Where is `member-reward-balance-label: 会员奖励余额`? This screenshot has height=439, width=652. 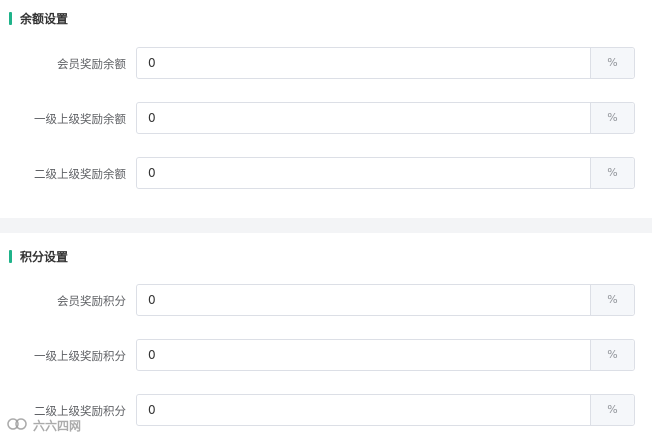
member-reward-balance-label: 会员奖励余额 is located at coordinates (91, 64).